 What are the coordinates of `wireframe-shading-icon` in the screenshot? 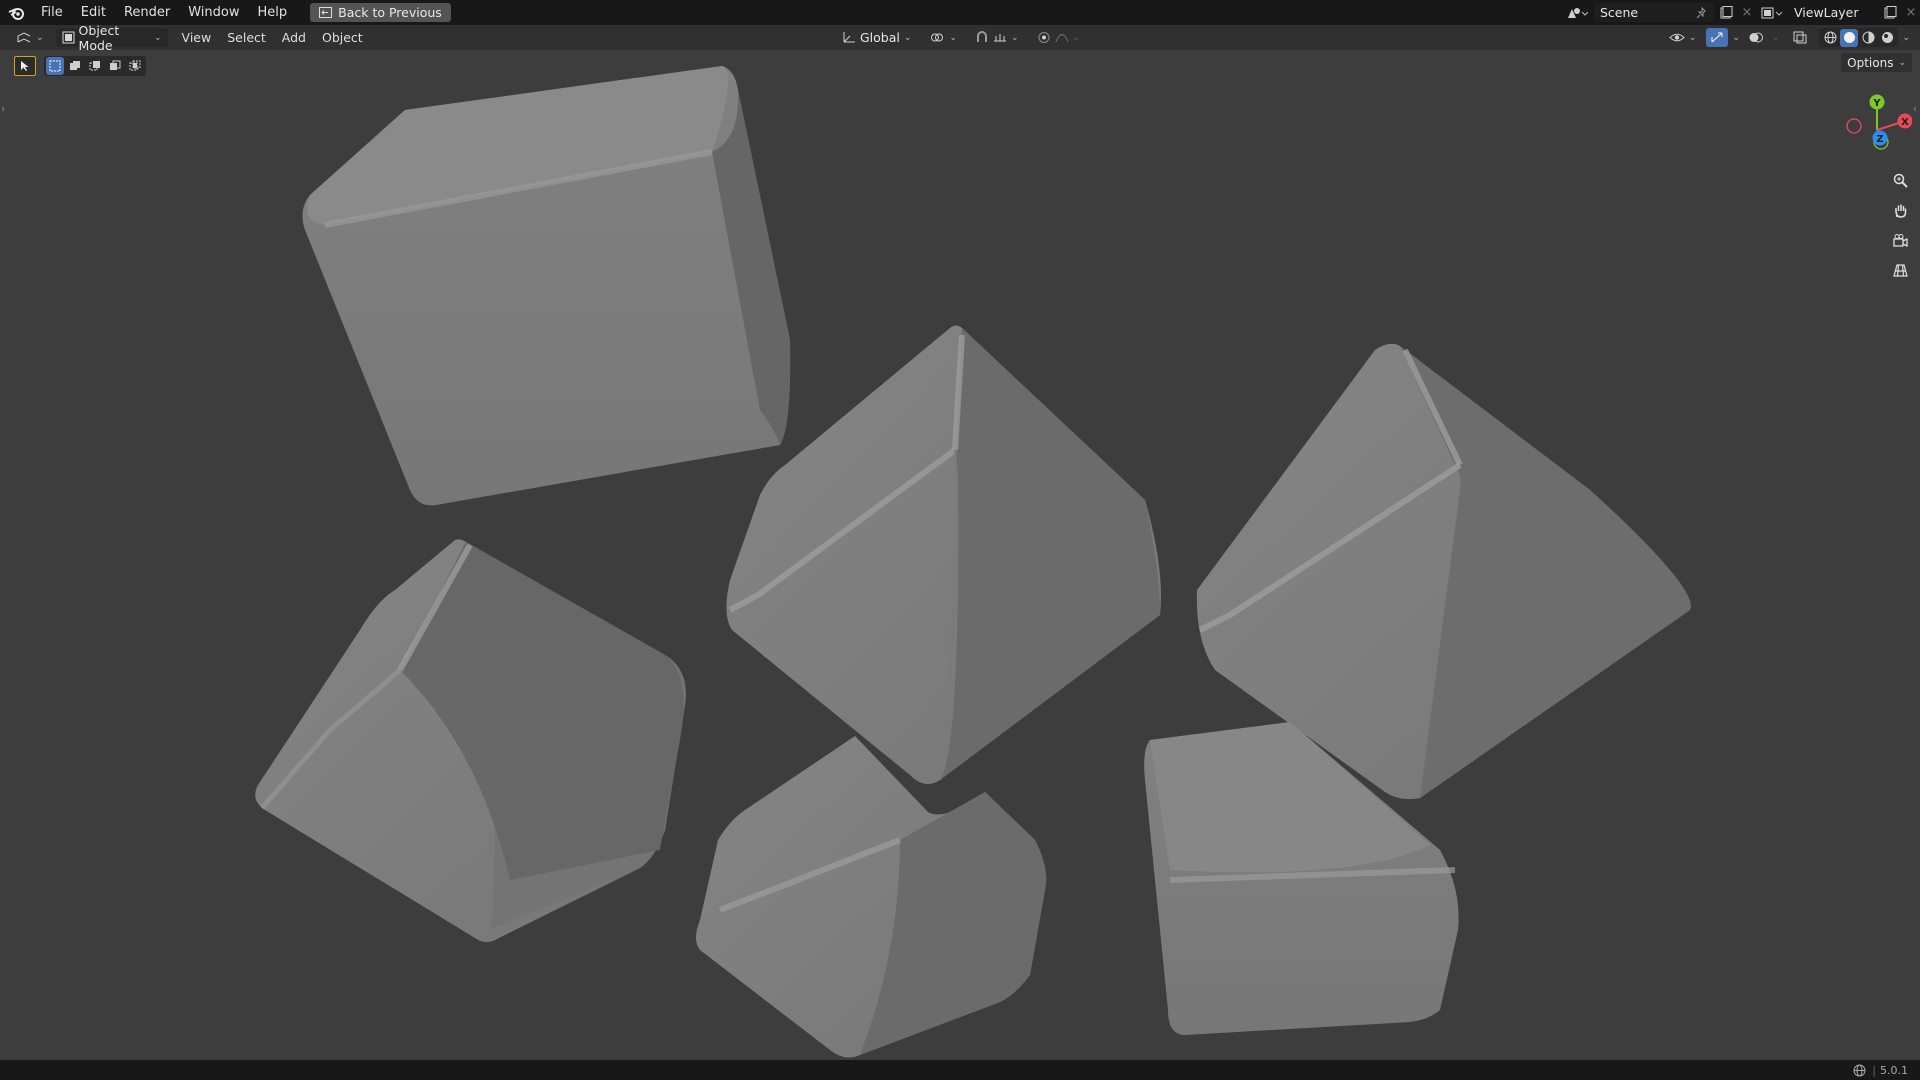 It's located at (1830, 38).